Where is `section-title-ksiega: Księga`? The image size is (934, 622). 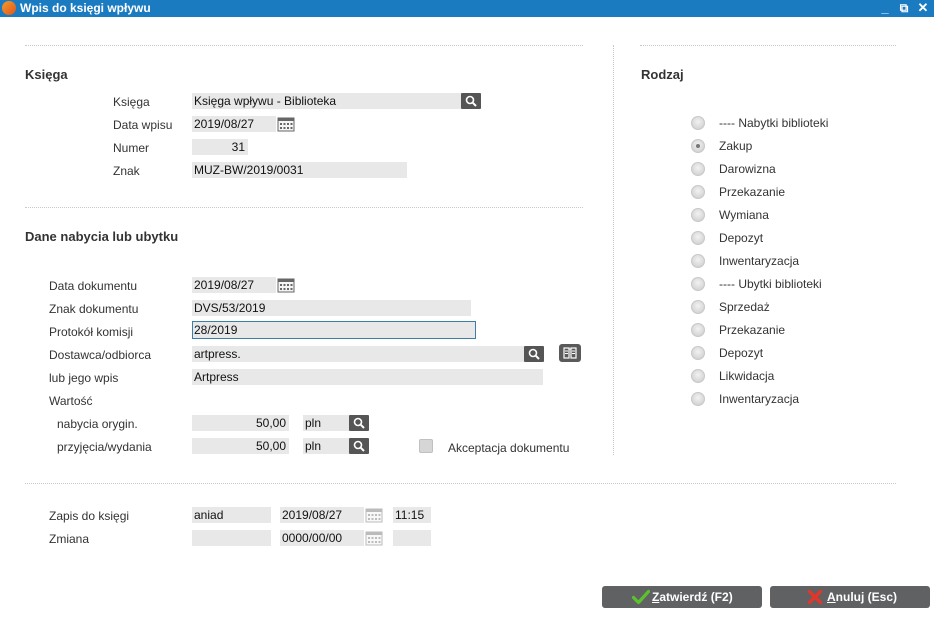
section-title-ksiega: Księga is located at coordinates (46, 74).